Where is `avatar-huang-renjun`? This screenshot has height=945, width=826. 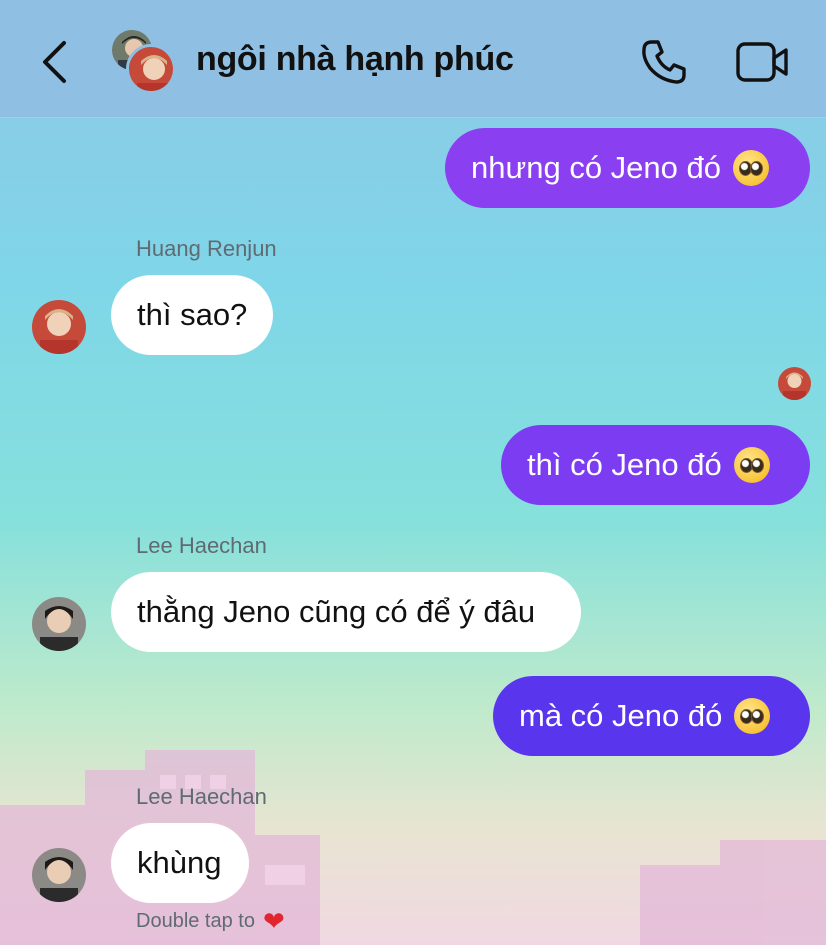
avatar-huang-renjun is located at coordinates (59, 327).